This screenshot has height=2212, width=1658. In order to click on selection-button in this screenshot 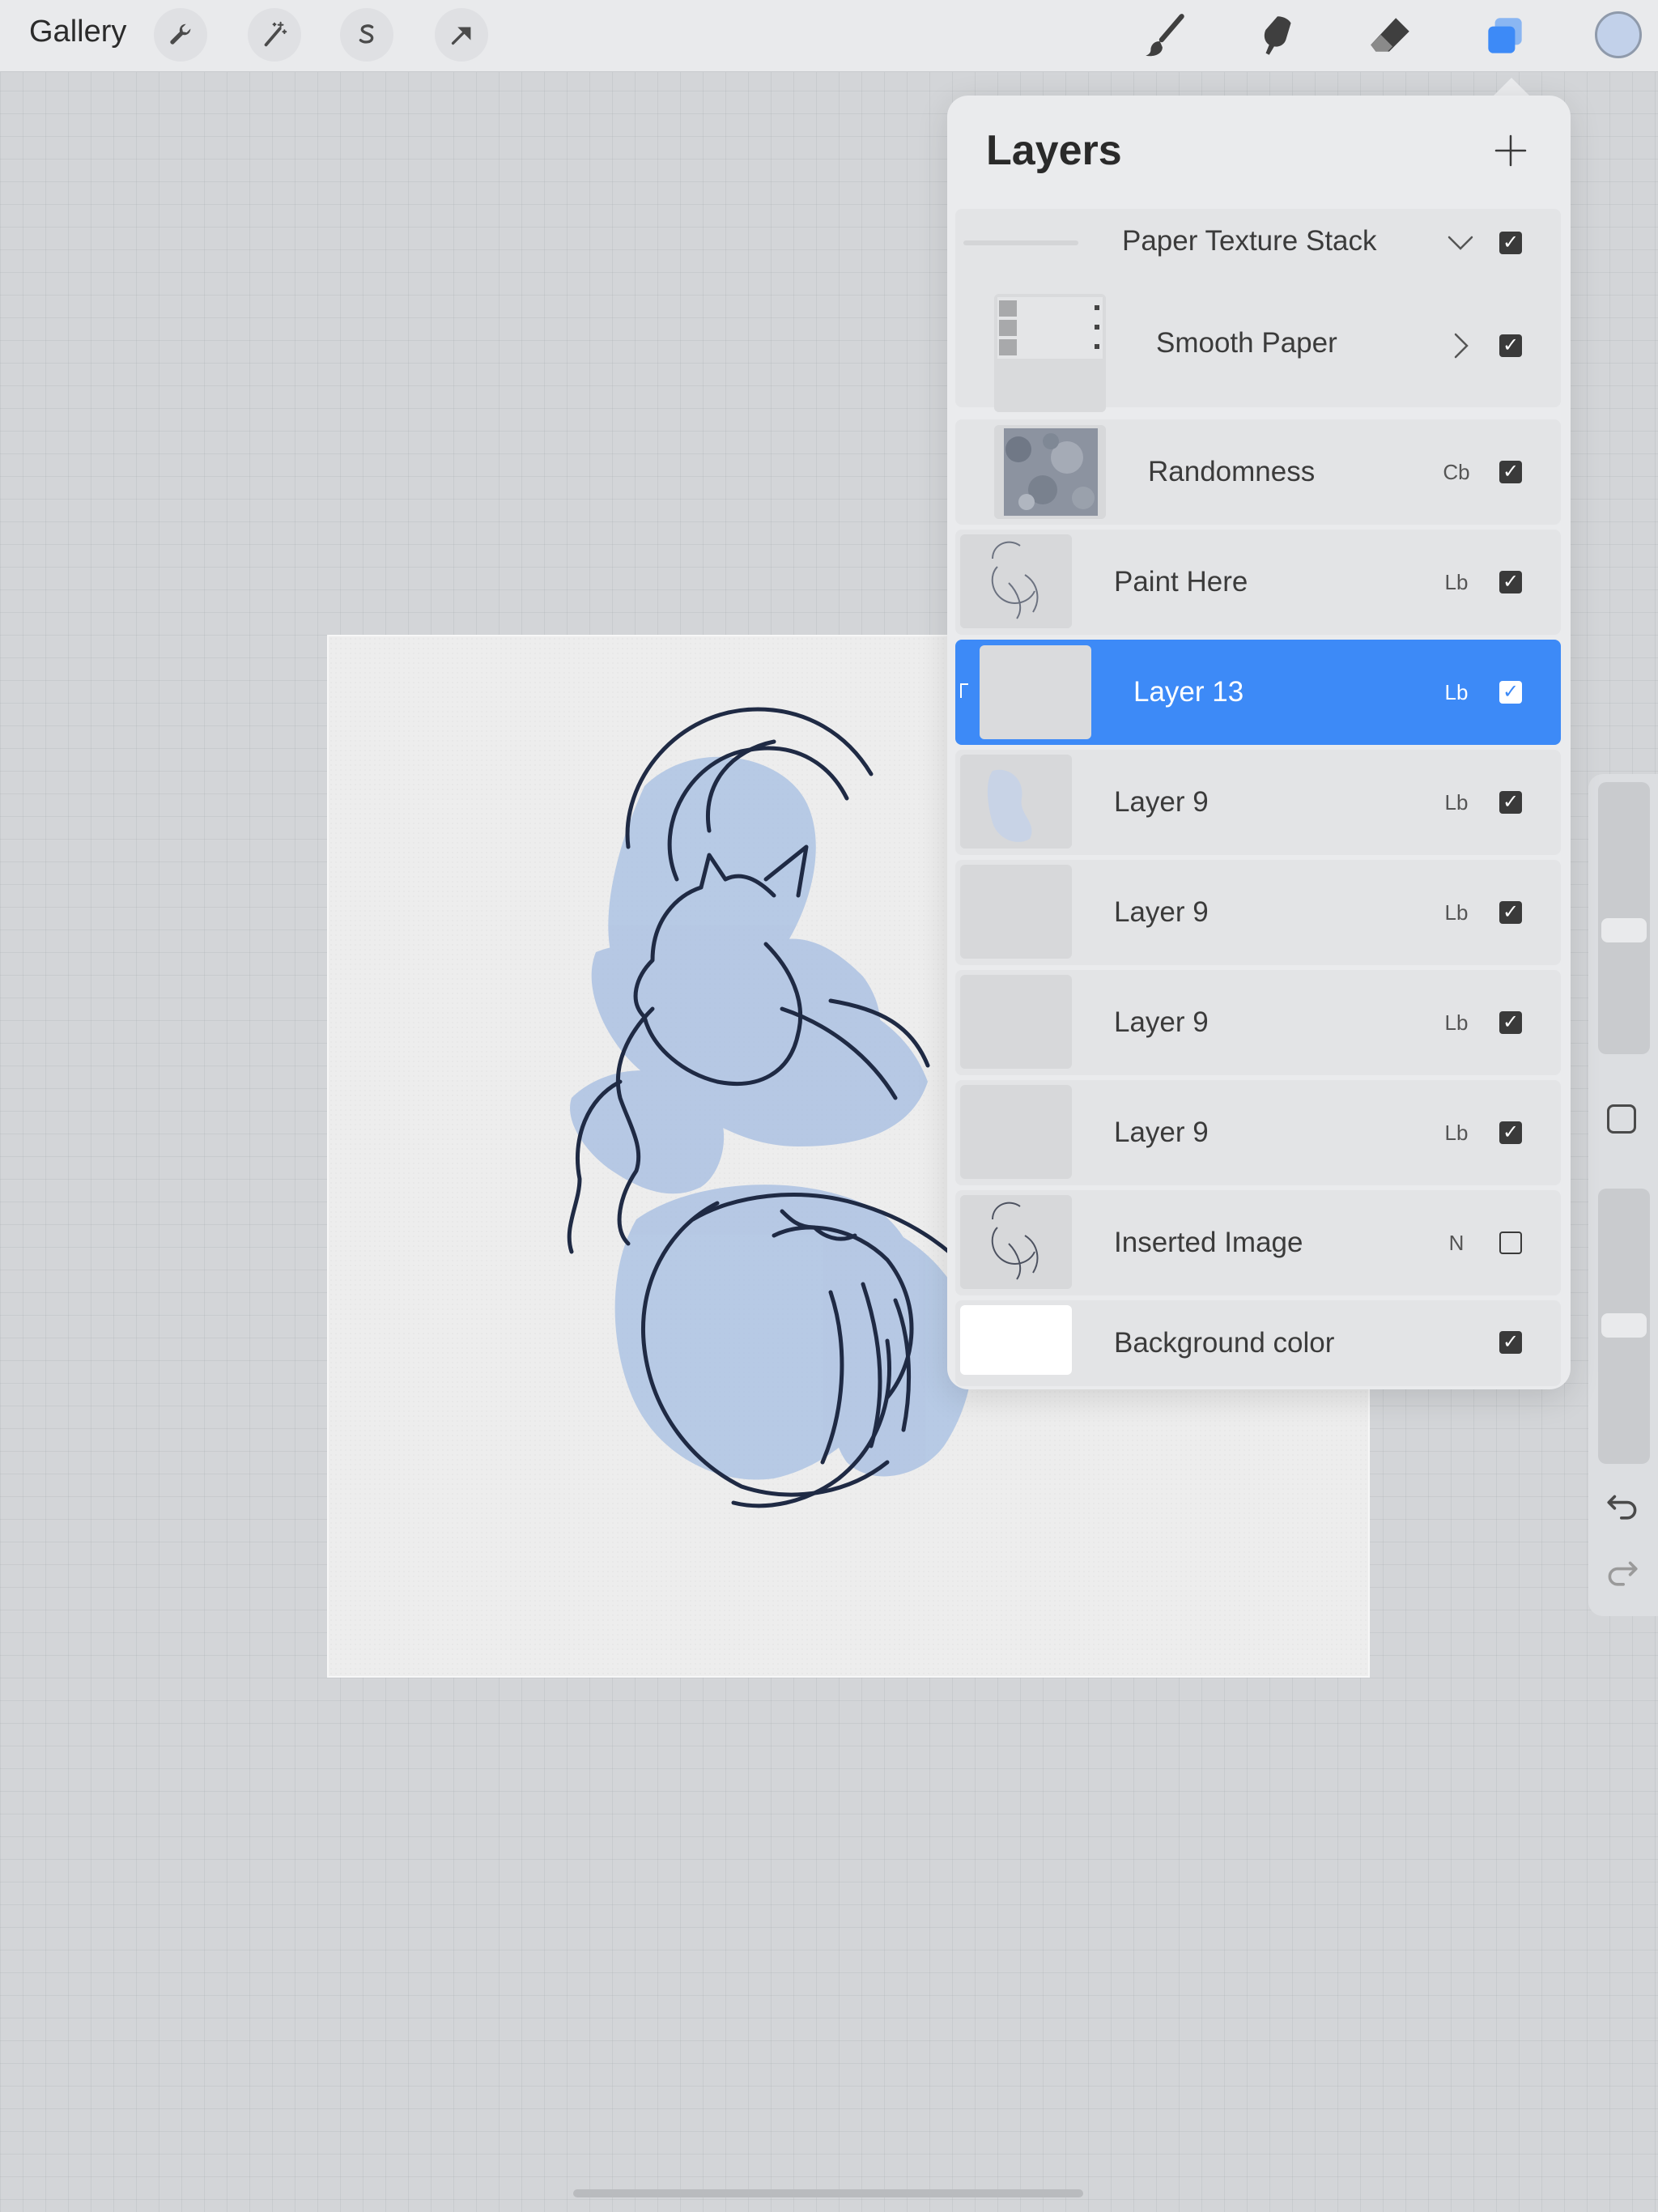, I will do `click(366, 35)`.